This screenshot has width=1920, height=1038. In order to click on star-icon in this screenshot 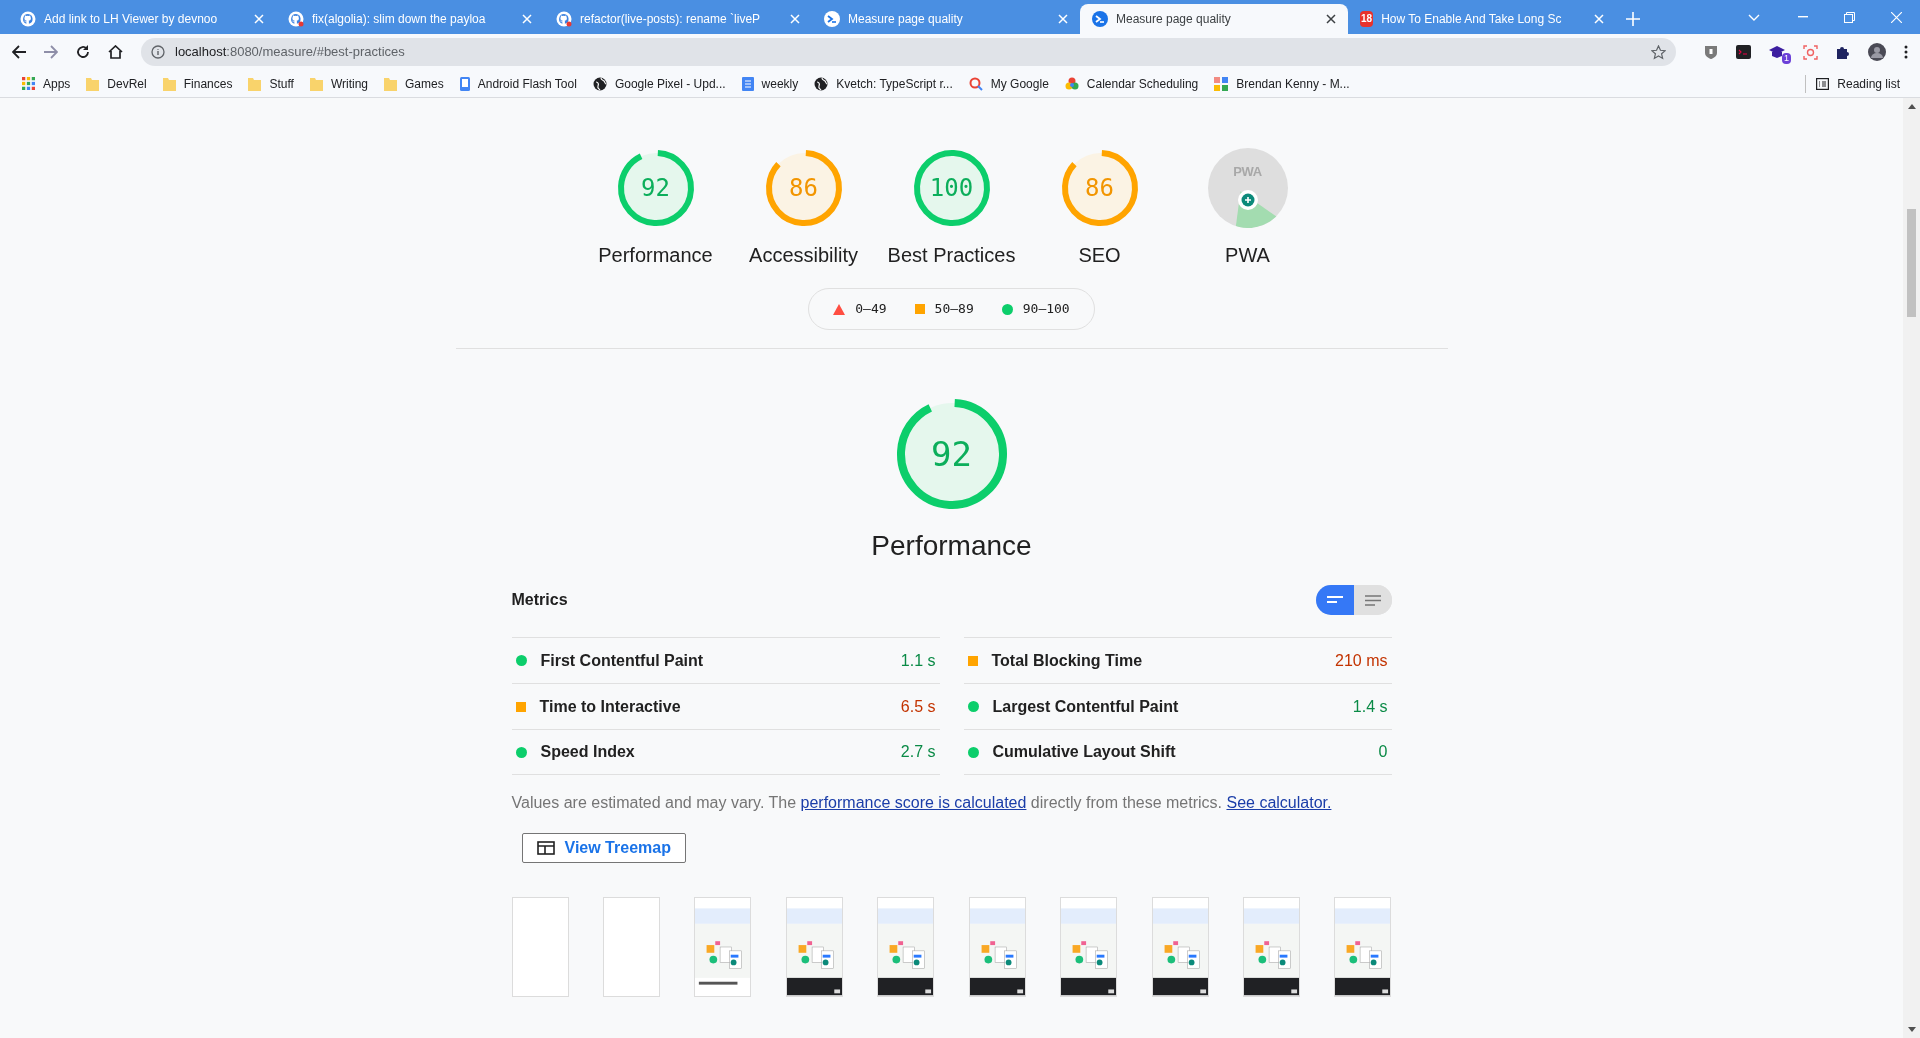, I will do `click(1658, 52)`.